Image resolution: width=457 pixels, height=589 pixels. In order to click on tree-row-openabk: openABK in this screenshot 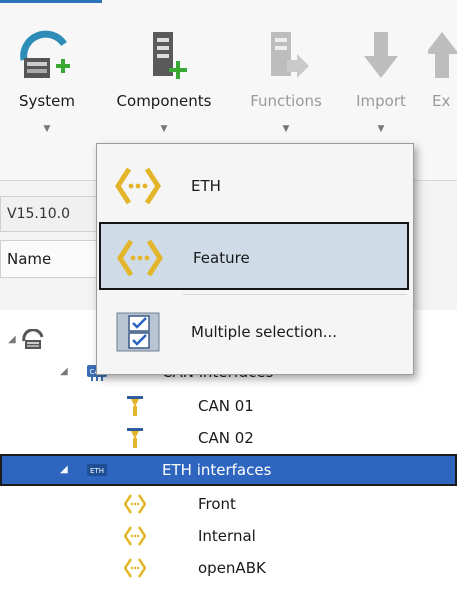, I will do `click(228, 568)`.